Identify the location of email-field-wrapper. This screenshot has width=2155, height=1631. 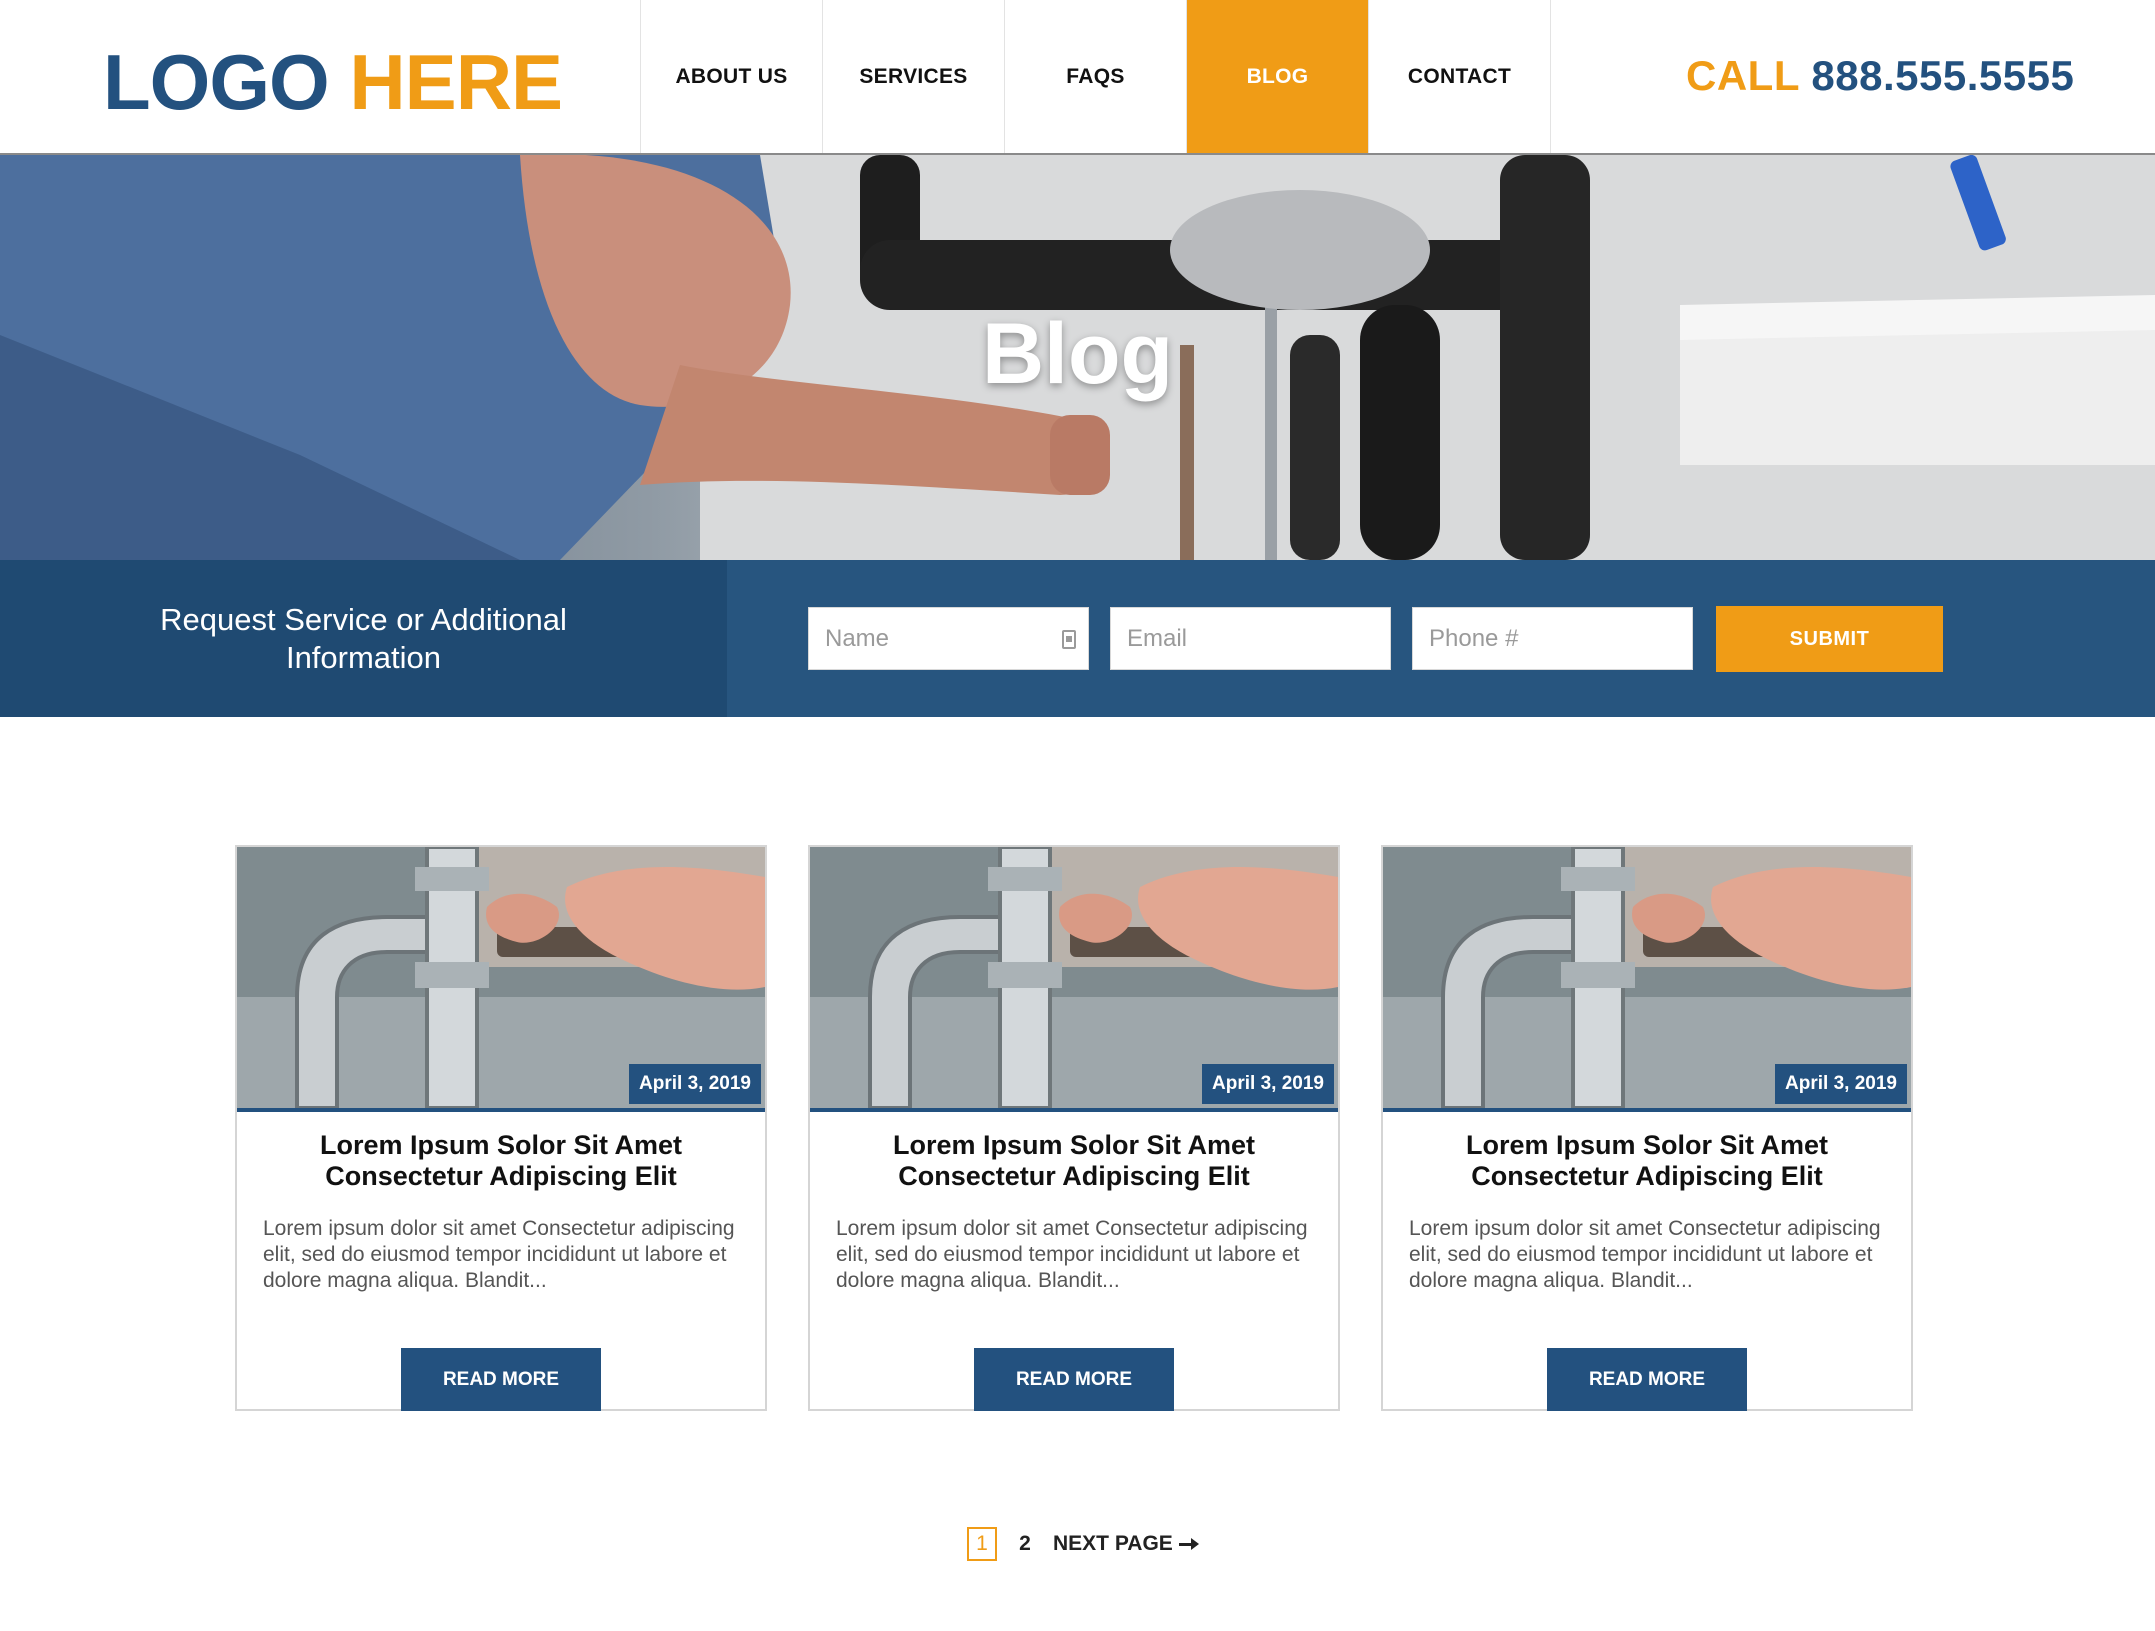
(1250, 638).